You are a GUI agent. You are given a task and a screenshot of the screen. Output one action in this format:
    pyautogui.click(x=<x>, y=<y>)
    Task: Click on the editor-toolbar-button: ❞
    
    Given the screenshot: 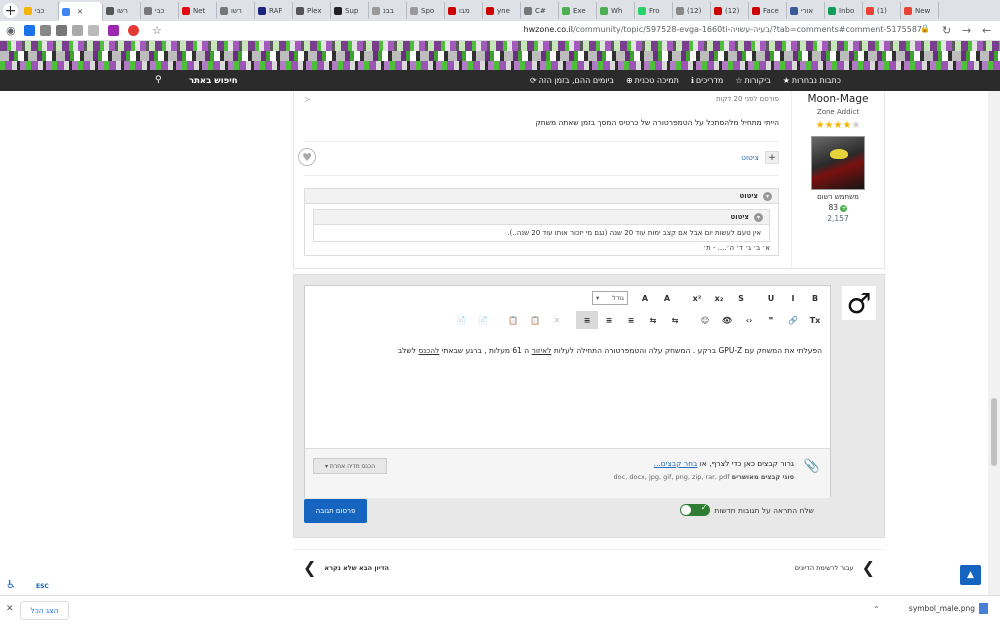 What is the action you would take?
    pyautogui.click(x=771, y=320)
    